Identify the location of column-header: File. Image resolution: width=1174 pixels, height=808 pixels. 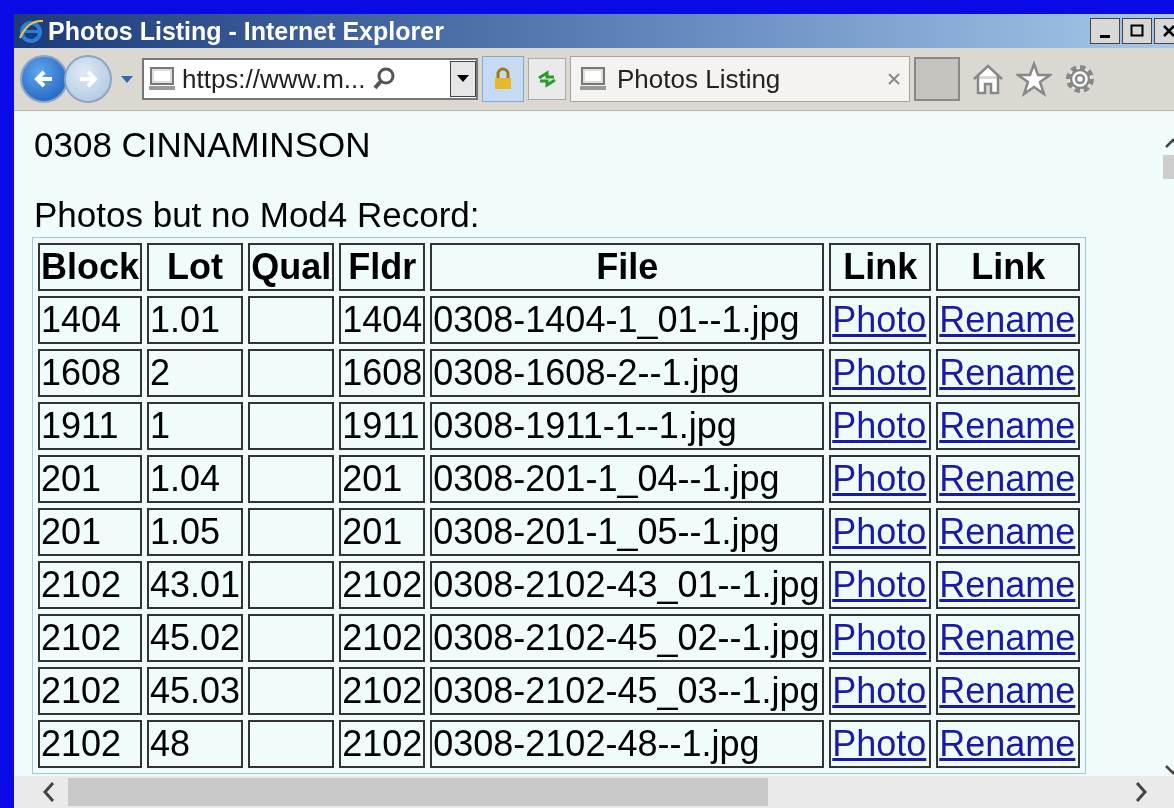
(627, 267).